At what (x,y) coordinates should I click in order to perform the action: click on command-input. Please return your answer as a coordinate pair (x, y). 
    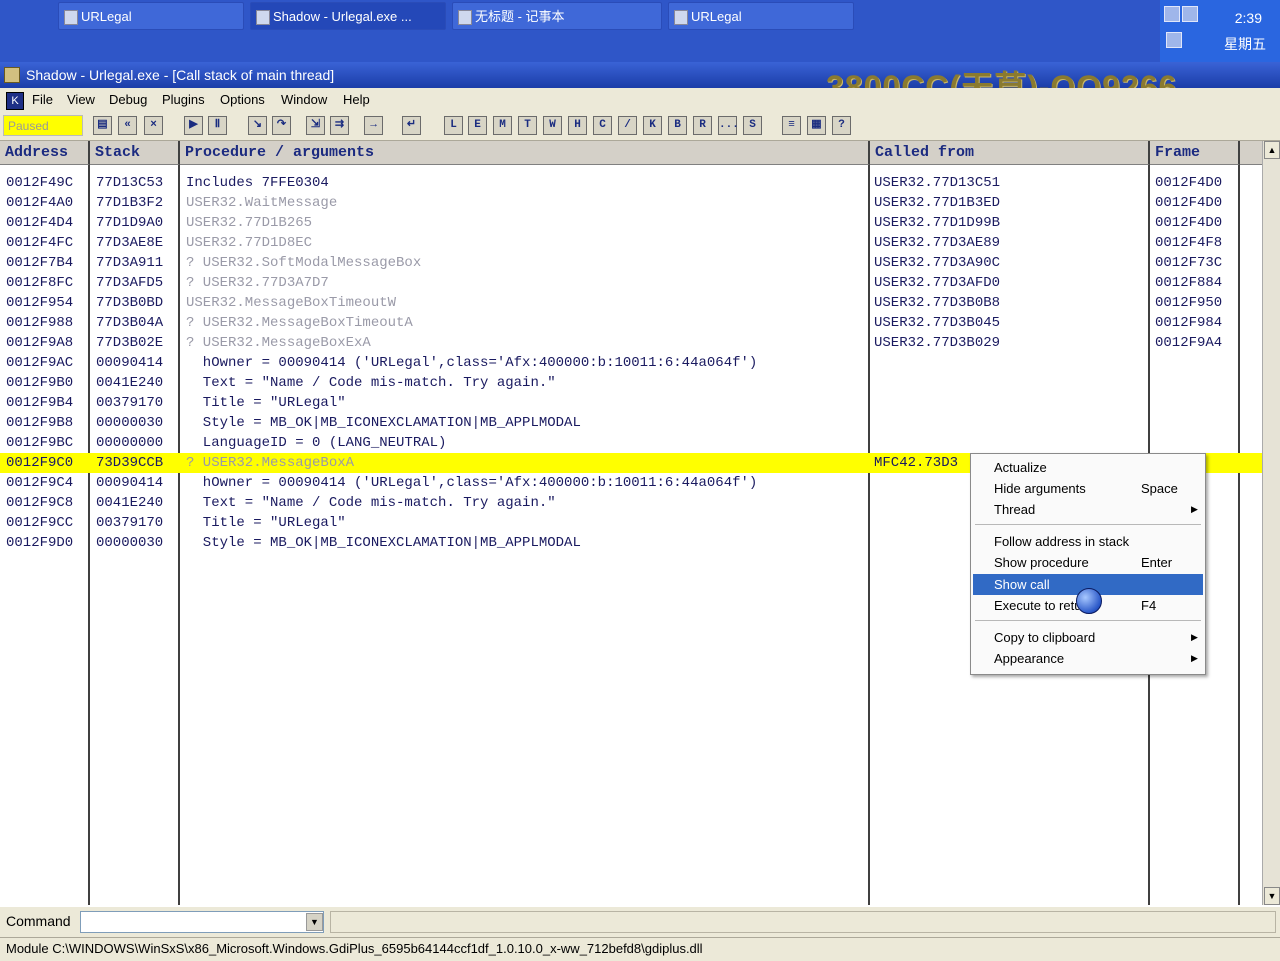
    Looking at the image, I should click on (202, 922).